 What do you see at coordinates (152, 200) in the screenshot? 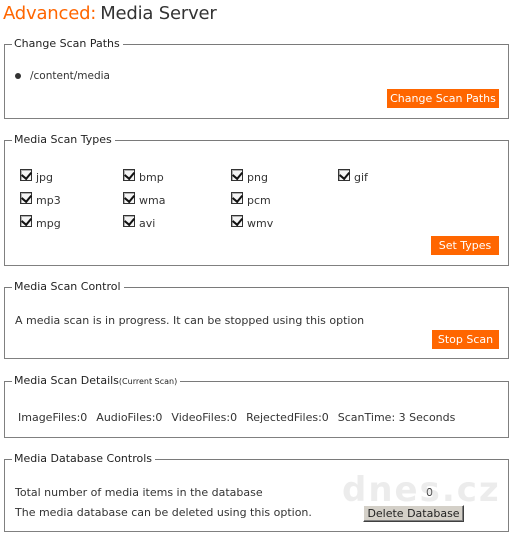
I see `checkbox-label: wma` at bounding box center [152, 200].